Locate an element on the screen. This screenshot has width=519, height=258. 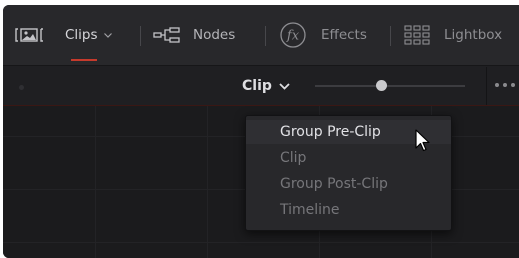
zoom-slider-handle is located at coordinates (381, 85).